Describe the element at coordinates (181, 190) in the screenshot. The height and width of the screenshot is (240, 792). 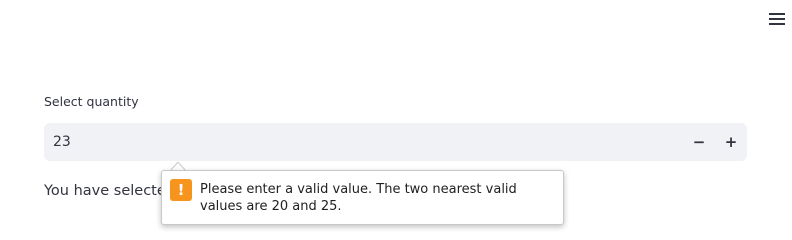
I see `warning-icon: !` at that location.